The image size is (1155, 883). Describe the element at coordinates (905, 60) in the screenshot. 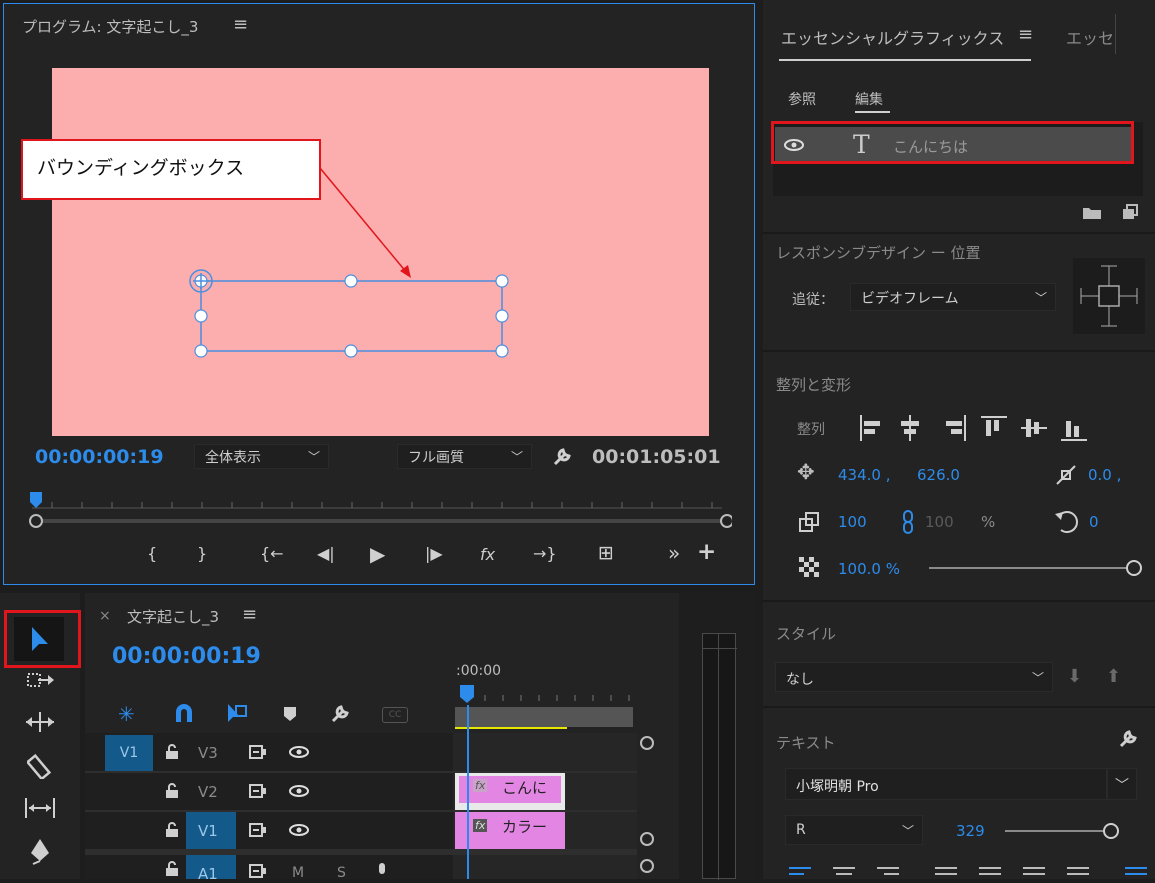

I see `active-tab-underline` at that location.